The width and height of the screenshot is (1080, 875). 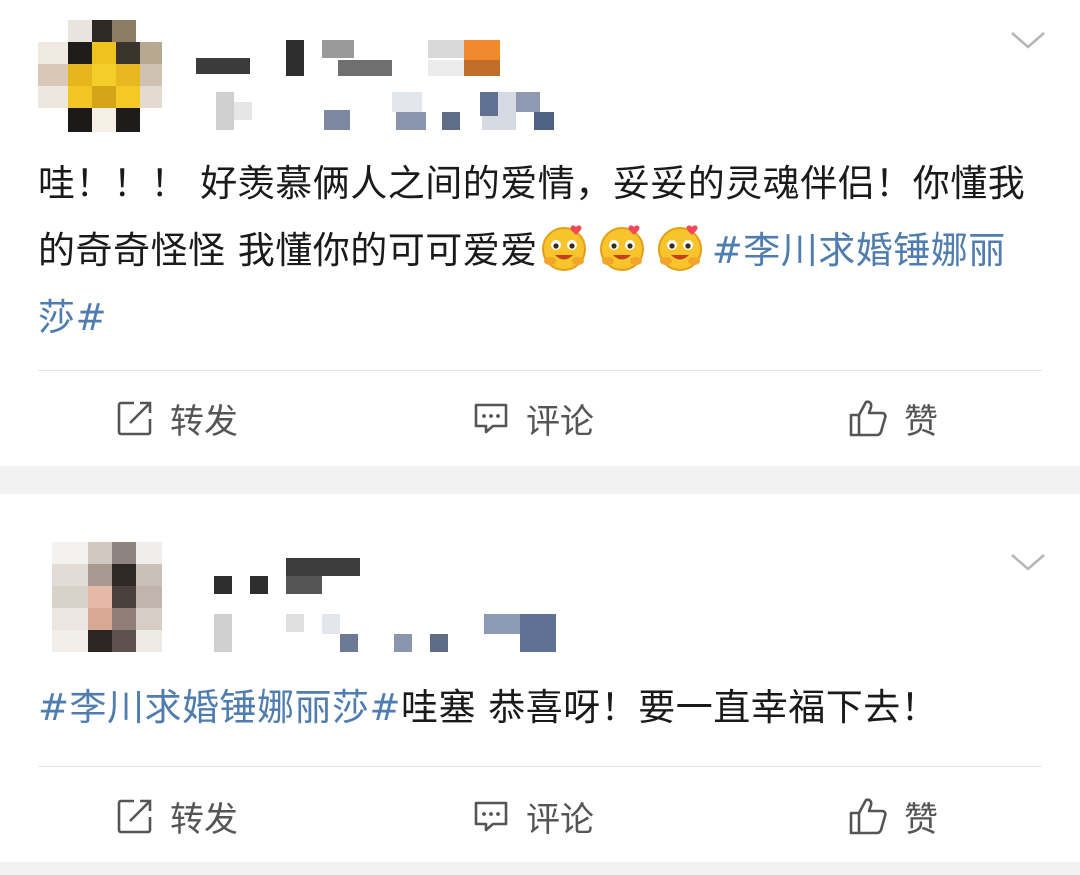 I want to click on comment-text: #李川求婚锤娜丽莎#哇塞 恭喜呀！要一直幸福下去！, so click(x=534, y=707).